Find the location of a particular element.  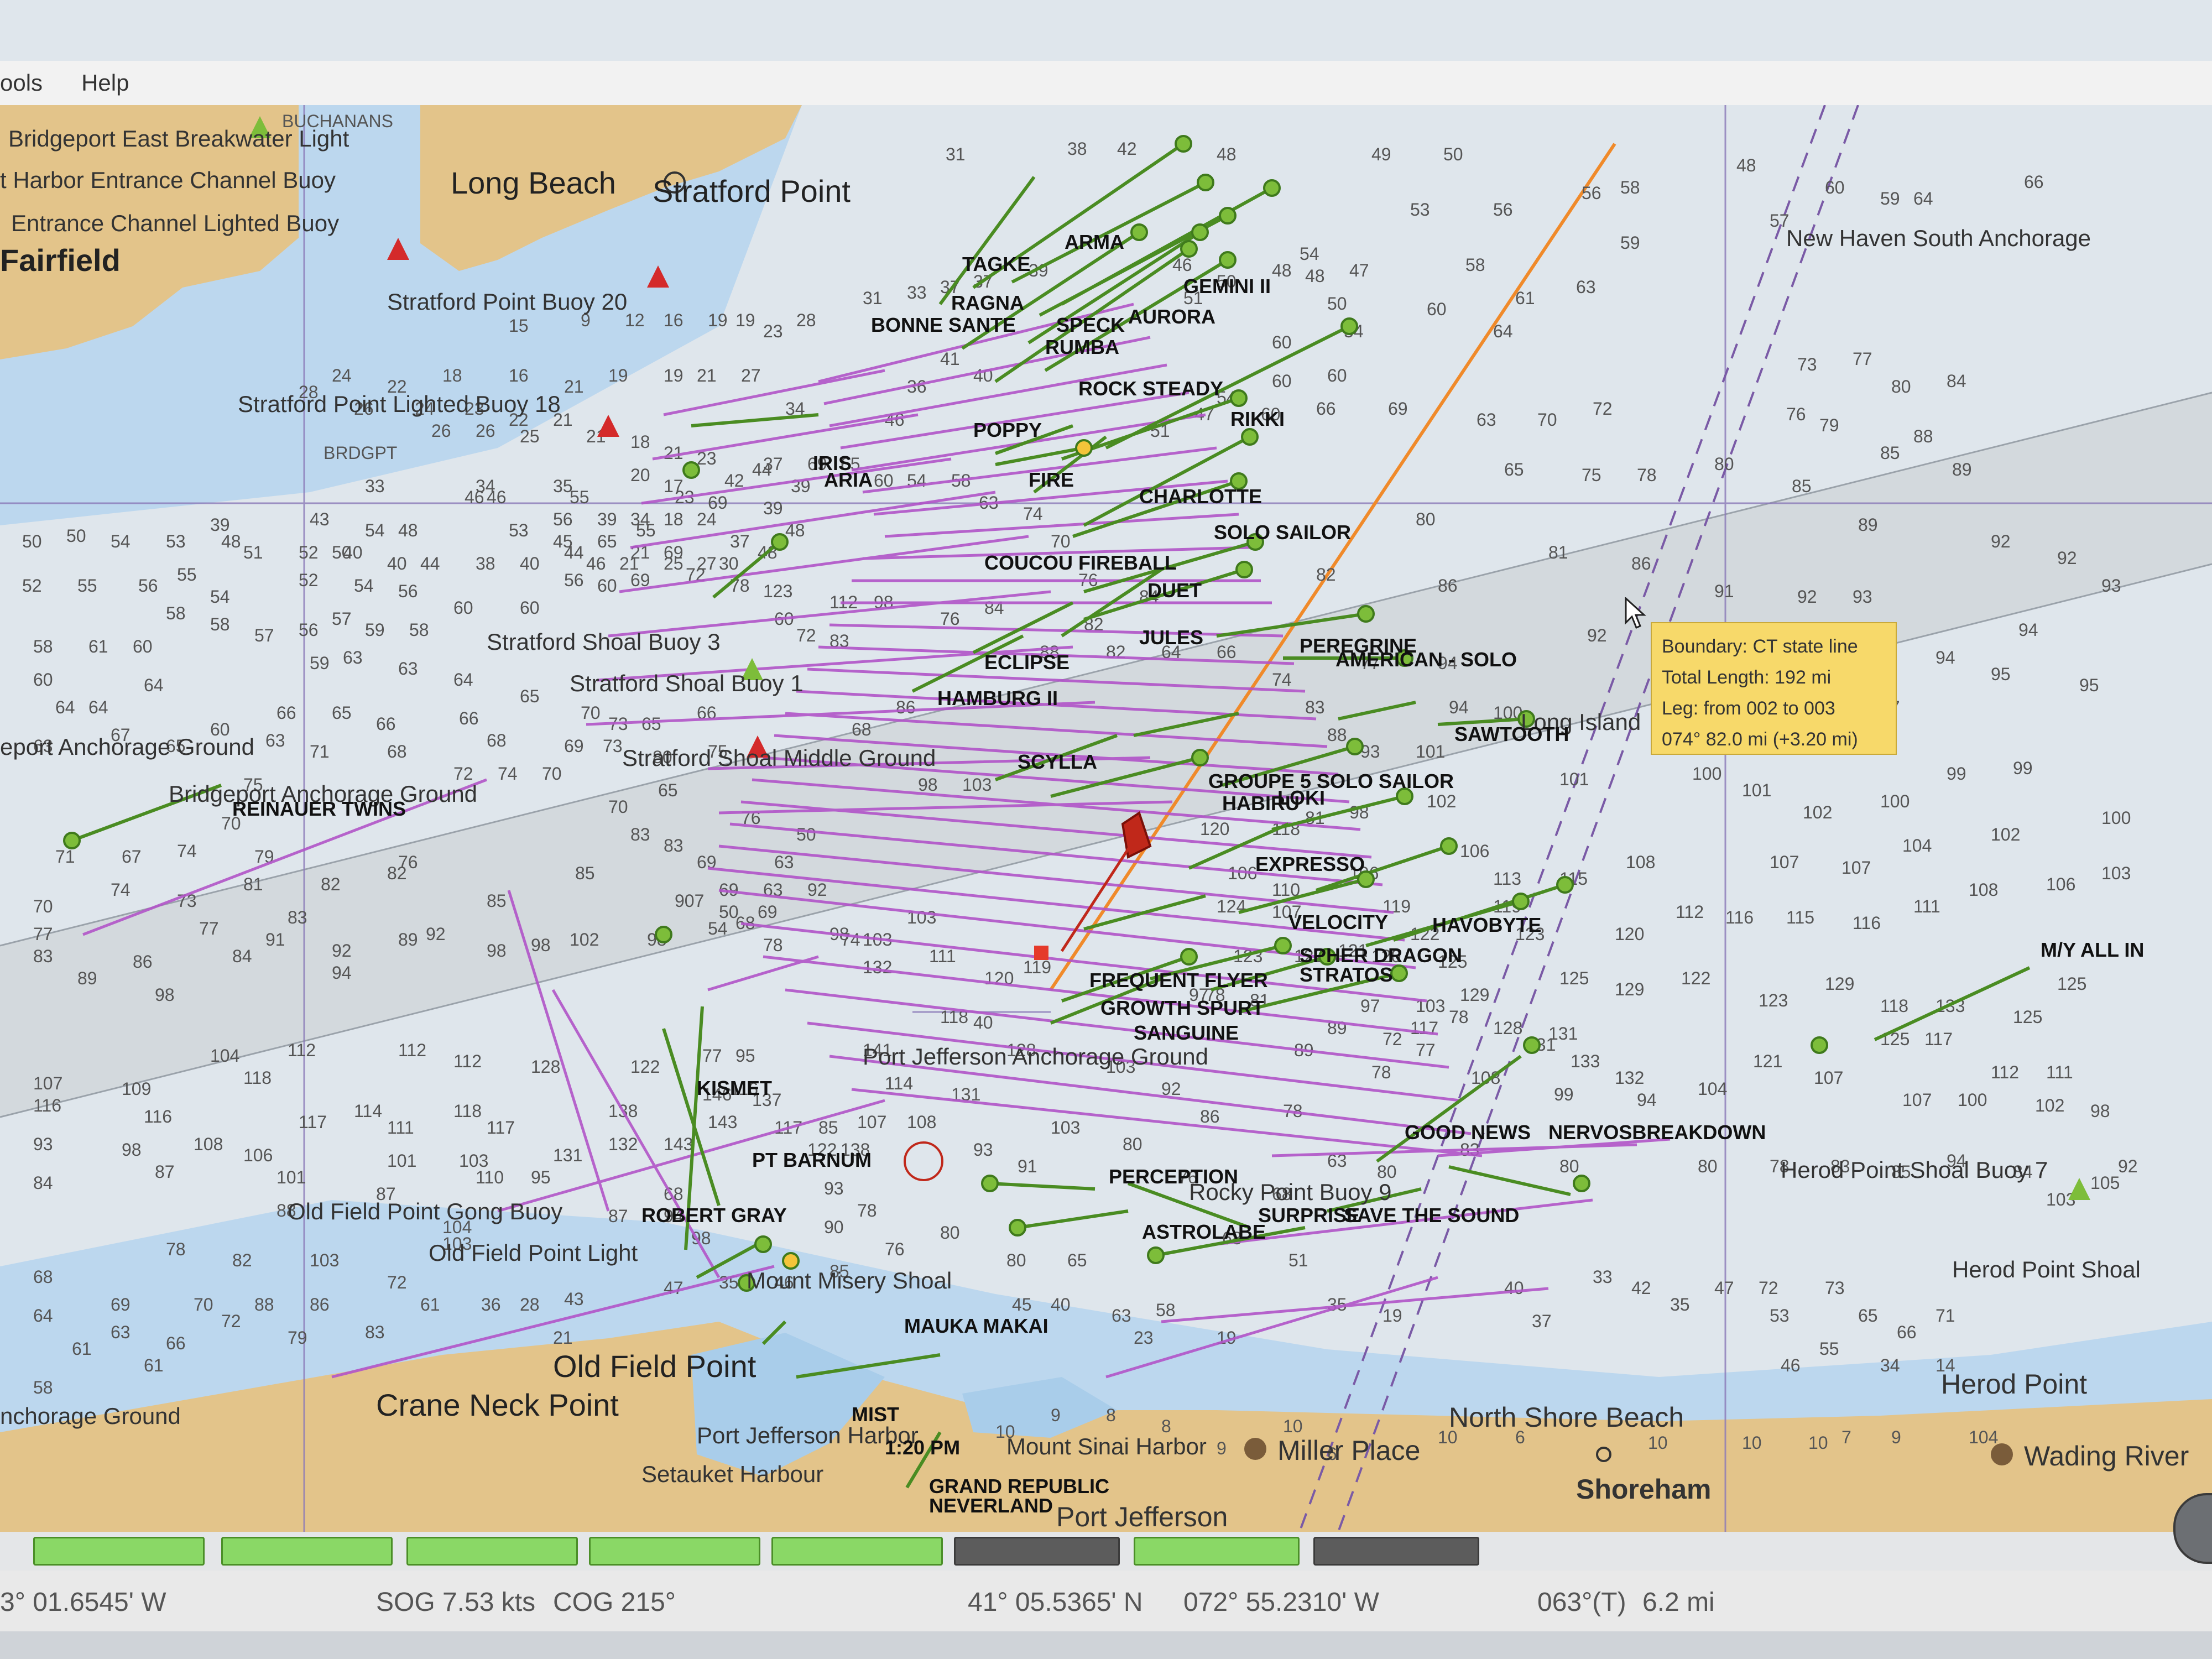

svg-text: 94 is located at coordinates (1946, 658).